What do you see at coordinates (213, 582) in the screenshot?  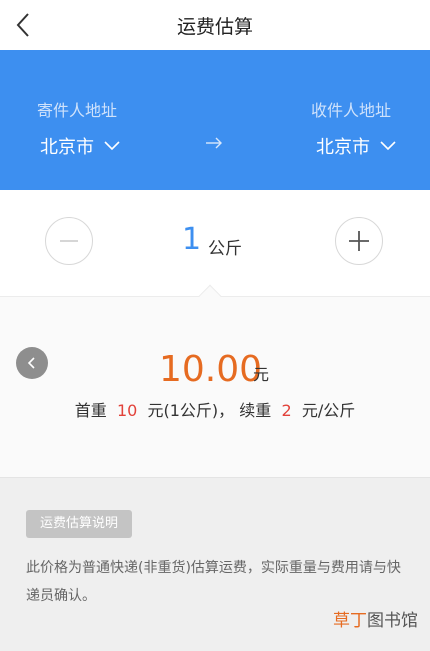 I see `note-text: 此价格为普通快递(非重货)估算运费，实际重量与费用请与快递员确认。` at bounding box center [213, 582].